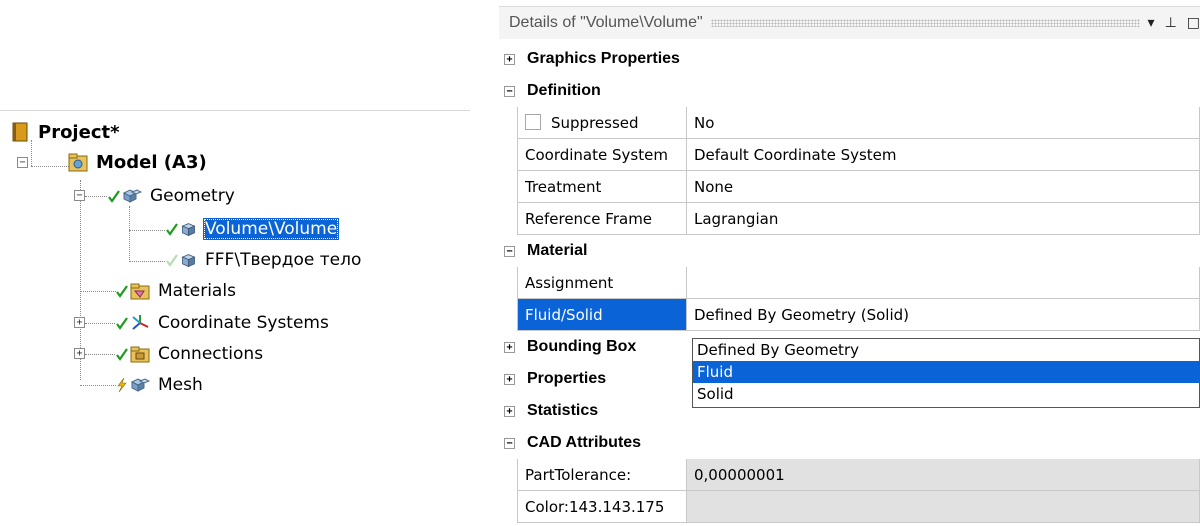  I want to click on prop-fluid-solid: Fluid/Solid Defined By Geometry (Solid), so click(858, 315).